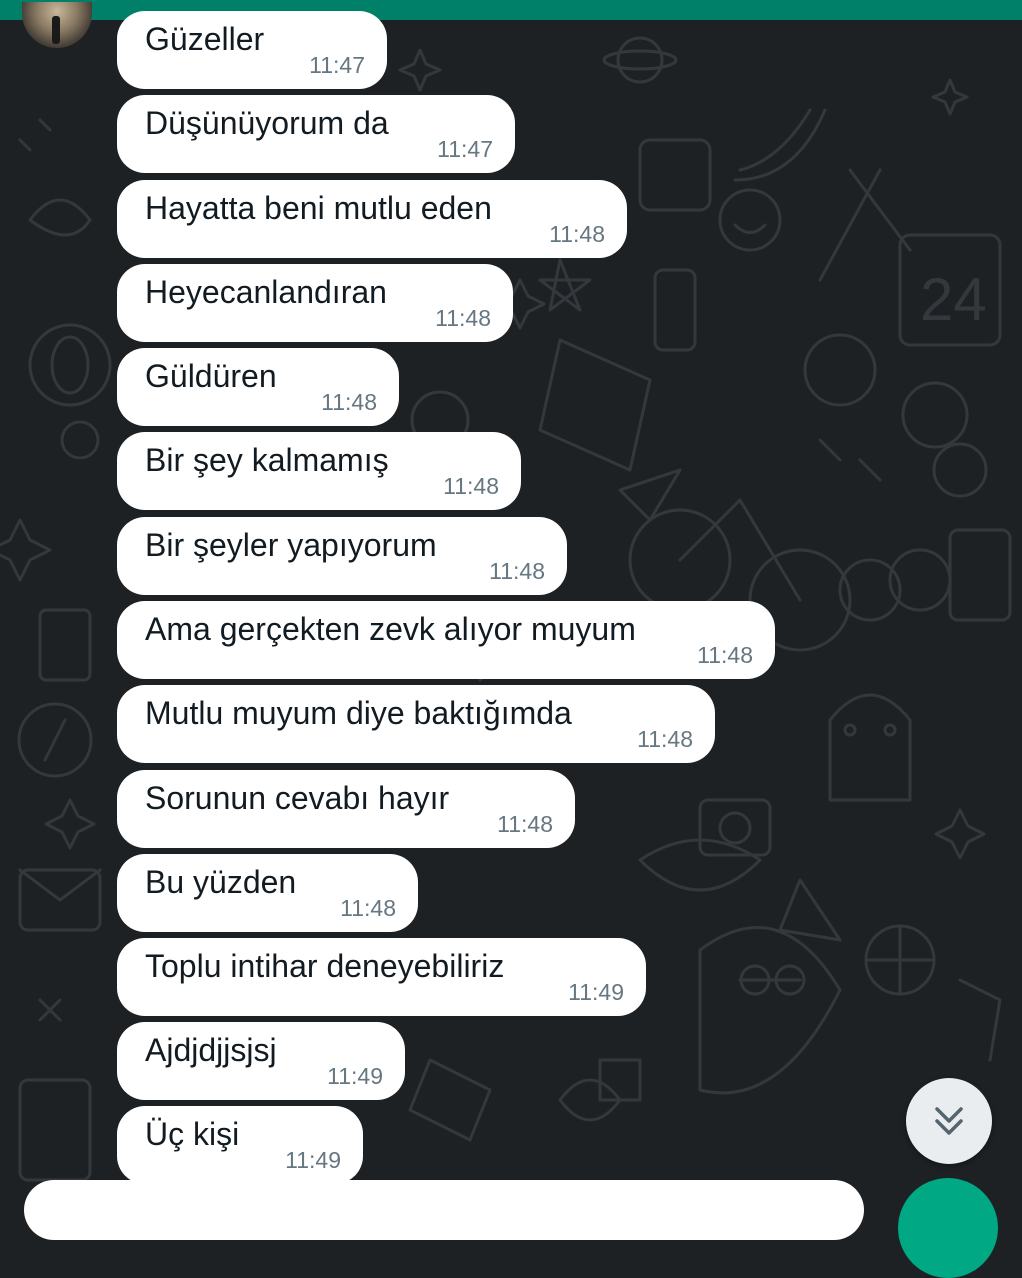  I want to click on scroll-to-bottom-button, so click(949, 1121).